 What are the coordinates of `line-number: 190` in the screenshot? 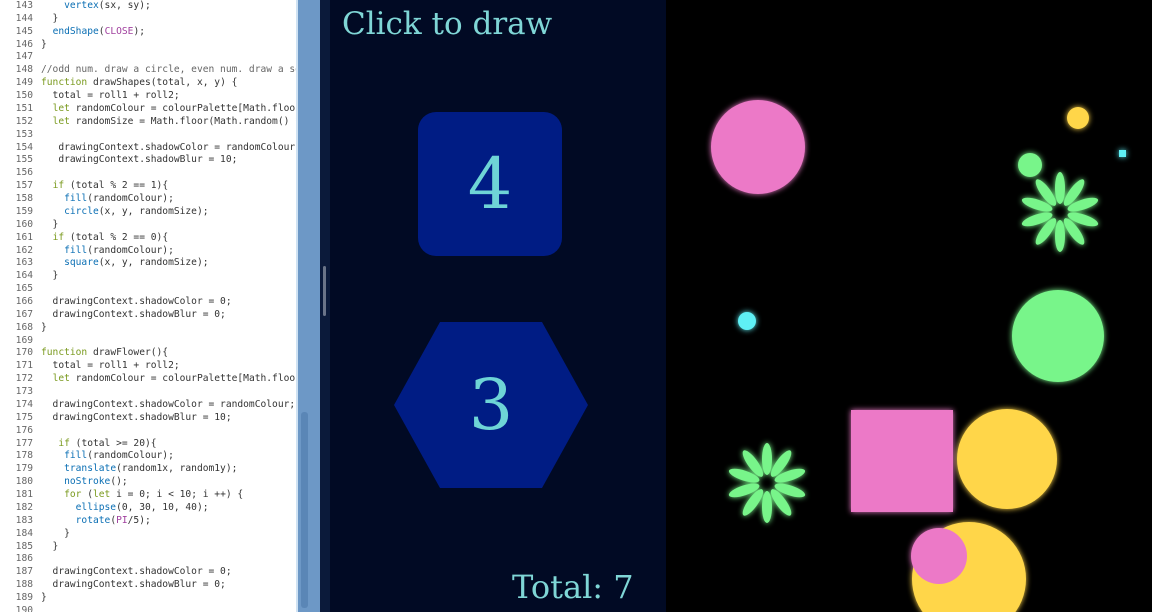 It's located at (24, 608).